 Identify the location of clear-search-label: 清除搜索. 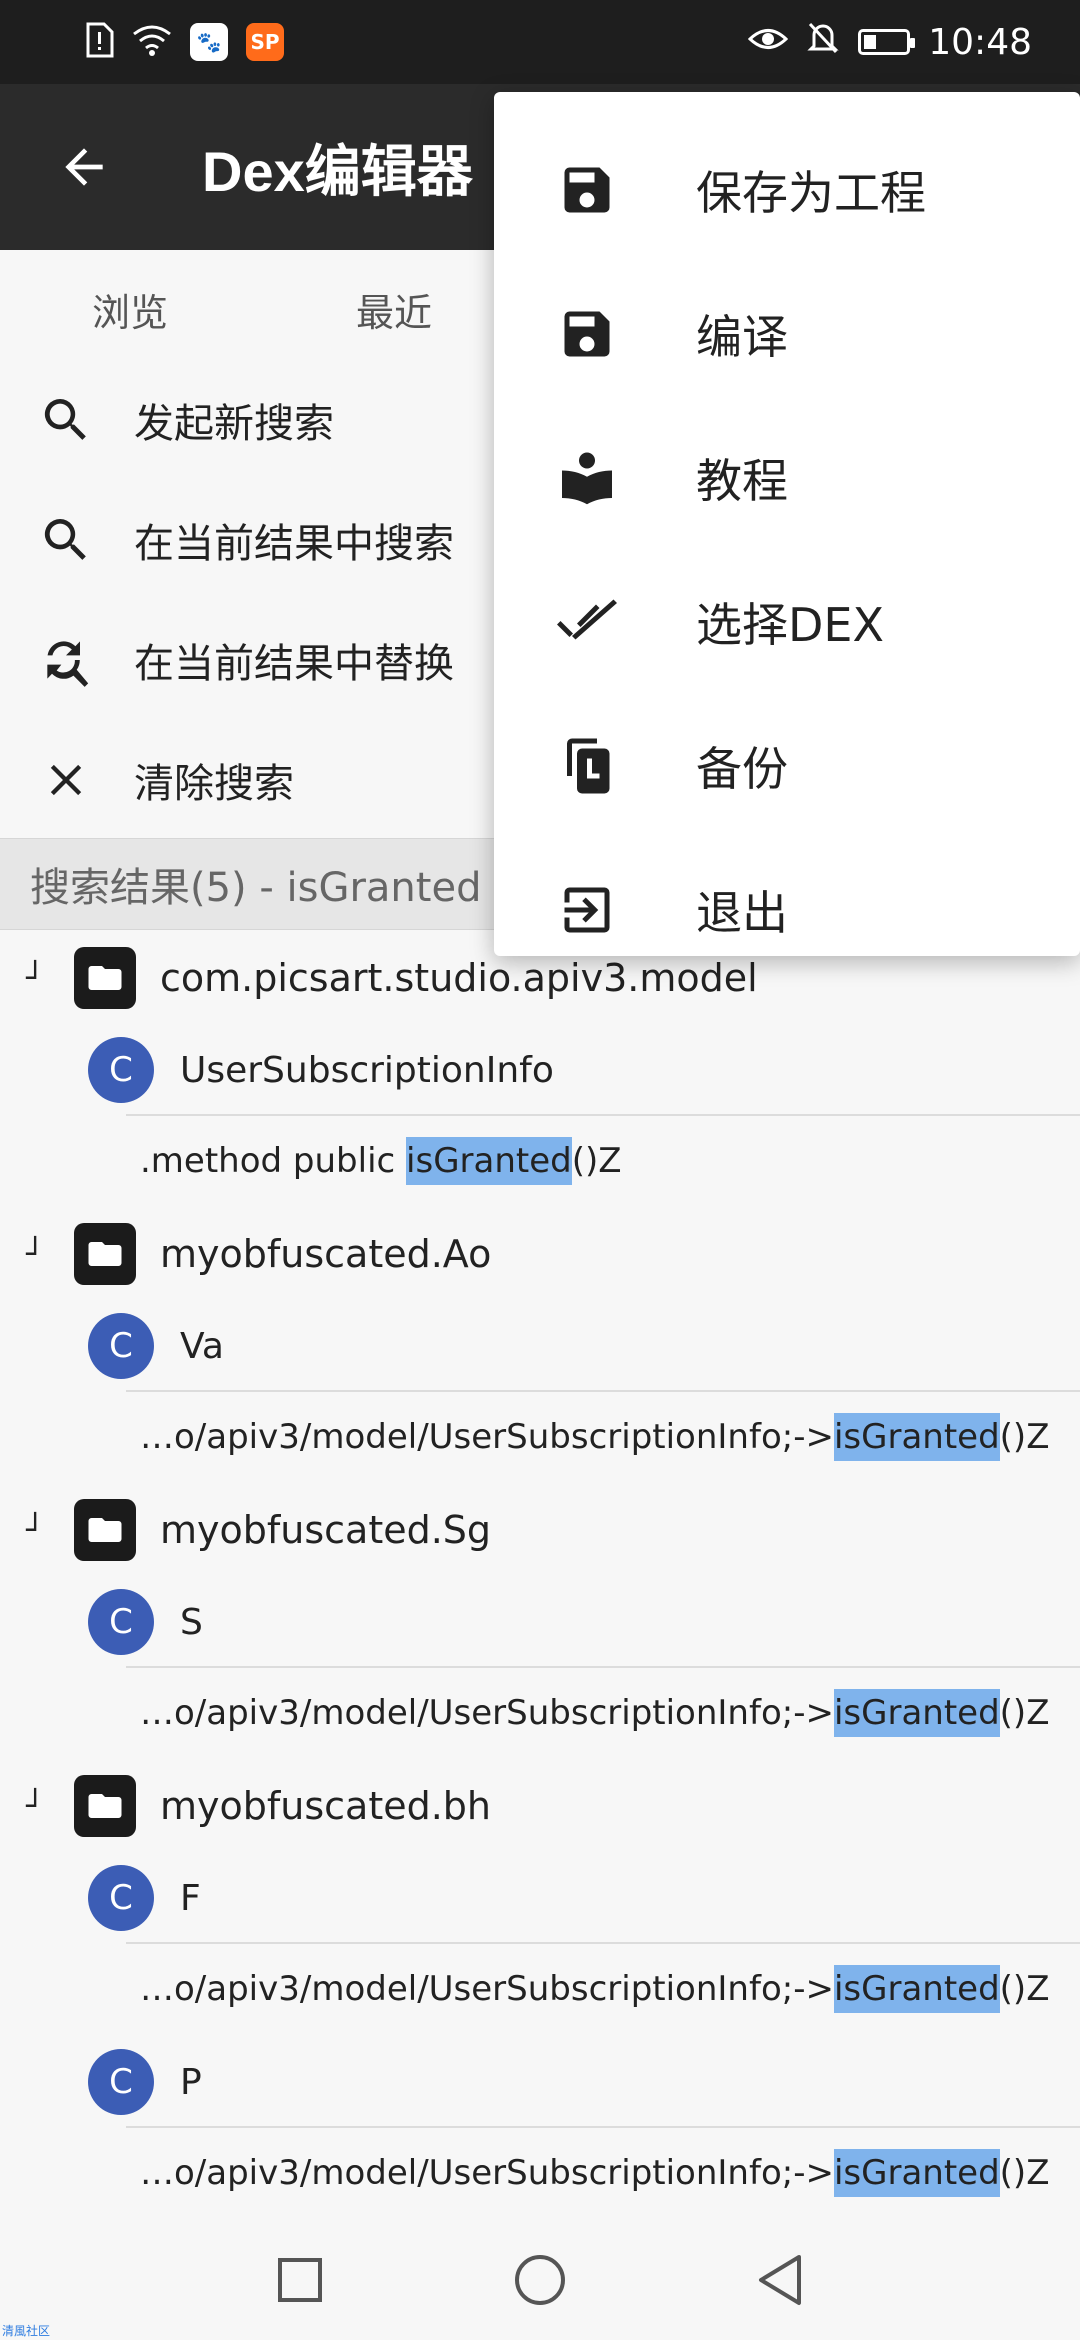
(214, 784).